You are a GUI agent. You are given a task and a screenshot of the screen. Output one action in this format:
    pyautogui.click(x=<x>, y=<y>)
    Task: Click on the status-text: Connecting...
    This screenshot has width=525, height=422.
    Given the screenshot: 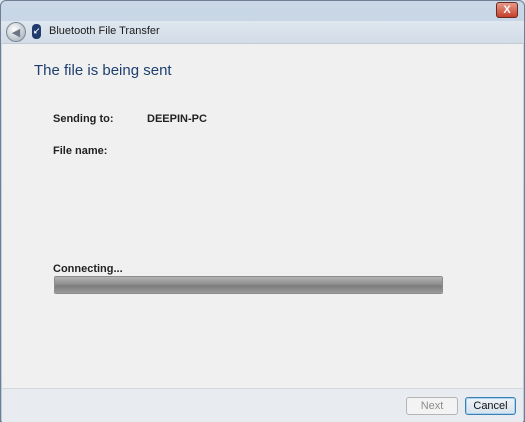 What is the action you would take?
    pyautogui.click(x=88, y=269)
    